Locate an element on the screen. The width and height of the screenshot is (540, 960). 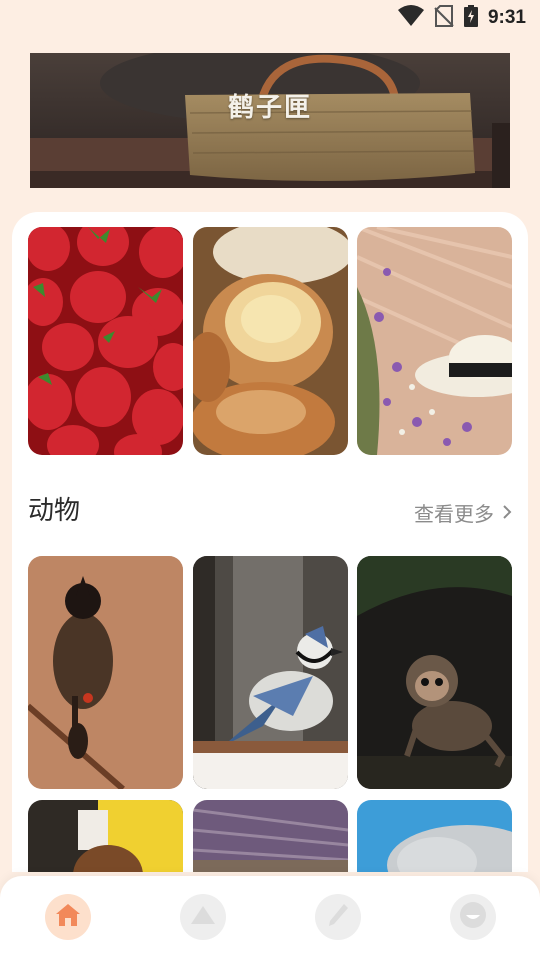
animal-tile-grass is located at coordinates (270, 836).